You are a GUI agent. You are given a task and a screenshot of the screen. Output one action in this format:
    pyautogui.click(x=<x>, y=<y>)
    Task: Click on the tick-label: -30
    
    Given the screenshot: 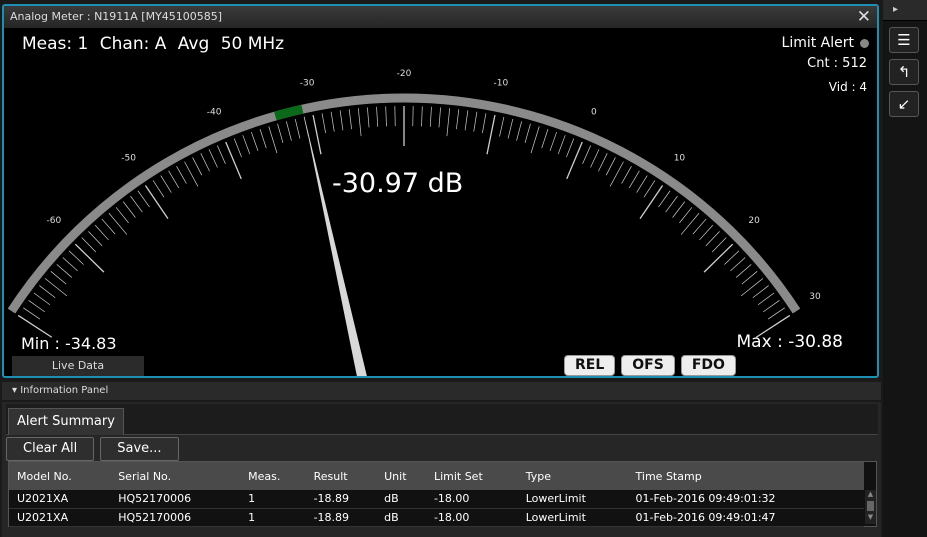 What is the action you would take?
    pyautogui.click(x=307, y=84)
    